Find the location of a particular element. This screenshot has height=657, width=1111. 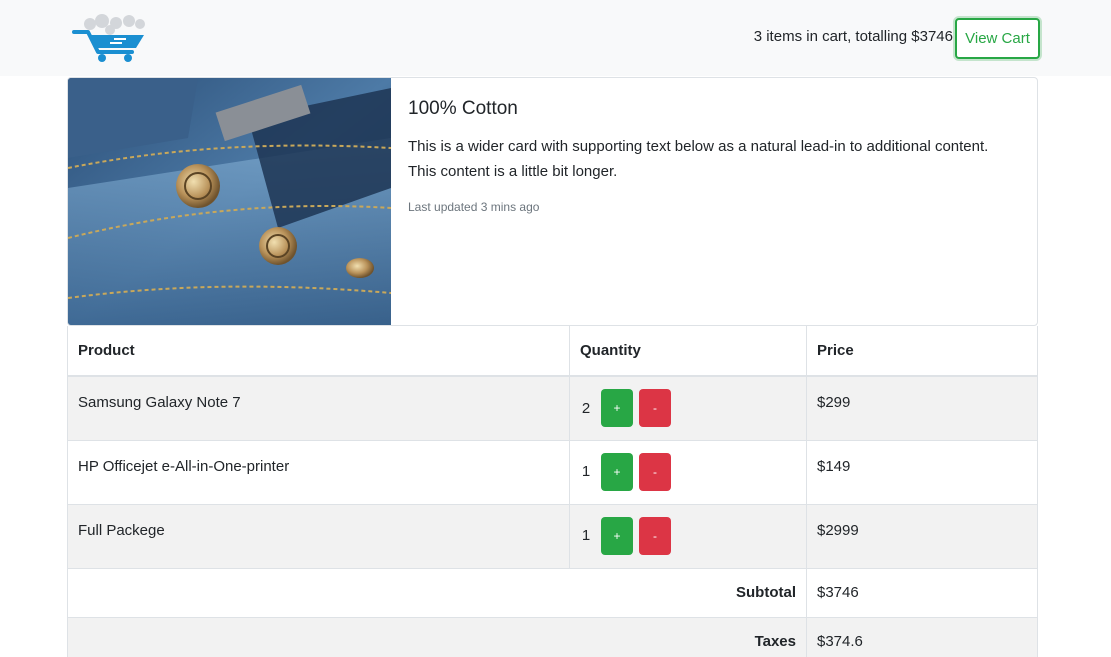

view-cart-button: View Cart is located at coordinates (997, 38).